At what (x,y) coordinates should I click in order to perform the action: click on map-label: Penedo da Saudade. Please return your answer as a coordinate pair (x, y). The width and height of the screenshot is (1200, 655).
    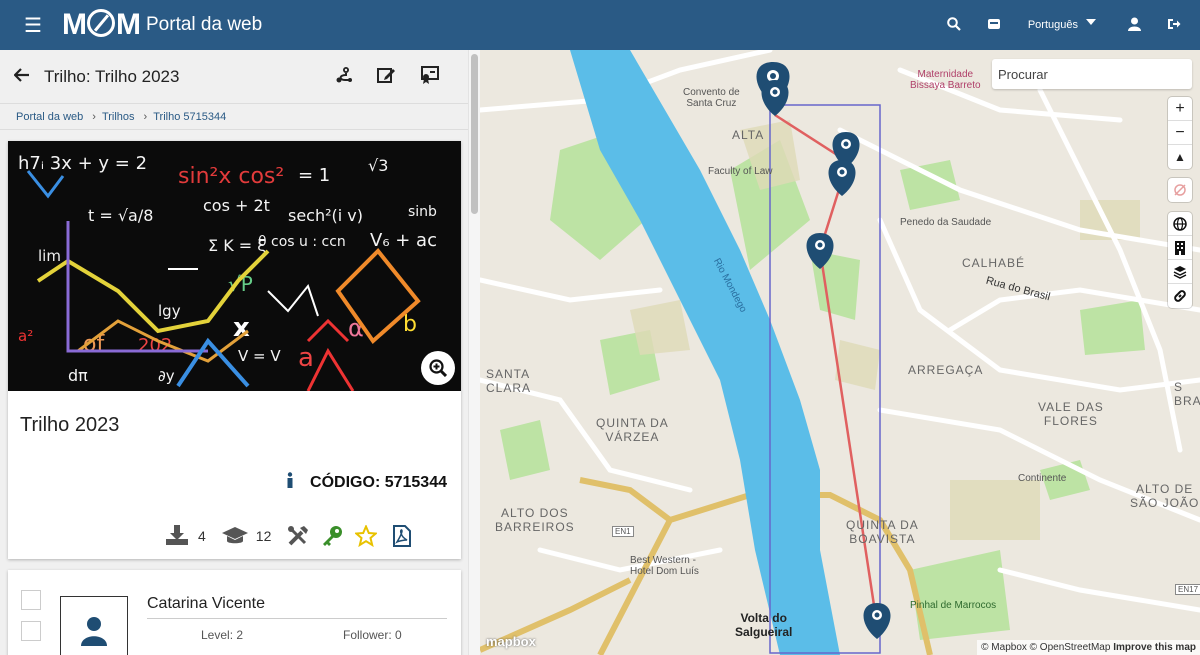
    Looking at the image, I should click on (946, 222).